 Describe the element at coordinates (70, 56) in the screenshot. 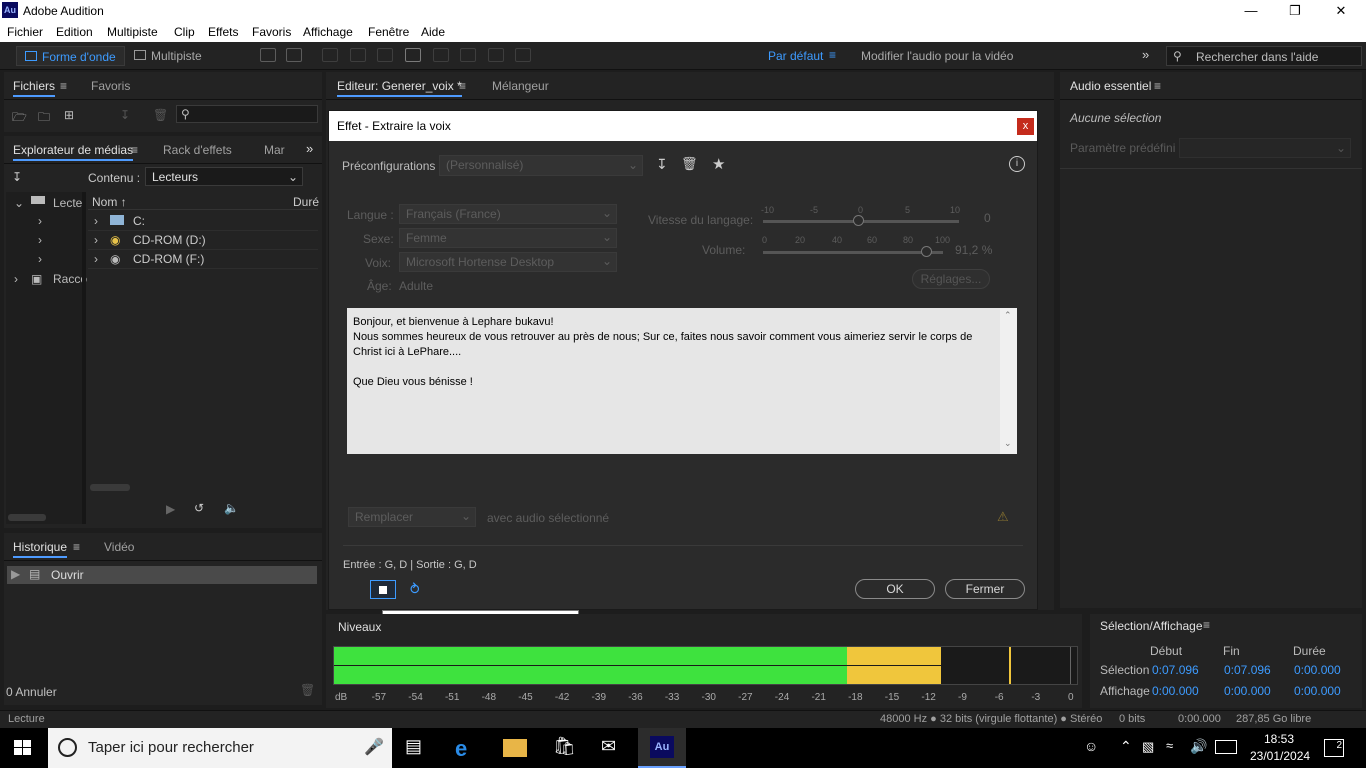

I see `waveform-tab: Forme d'onde` at that location.